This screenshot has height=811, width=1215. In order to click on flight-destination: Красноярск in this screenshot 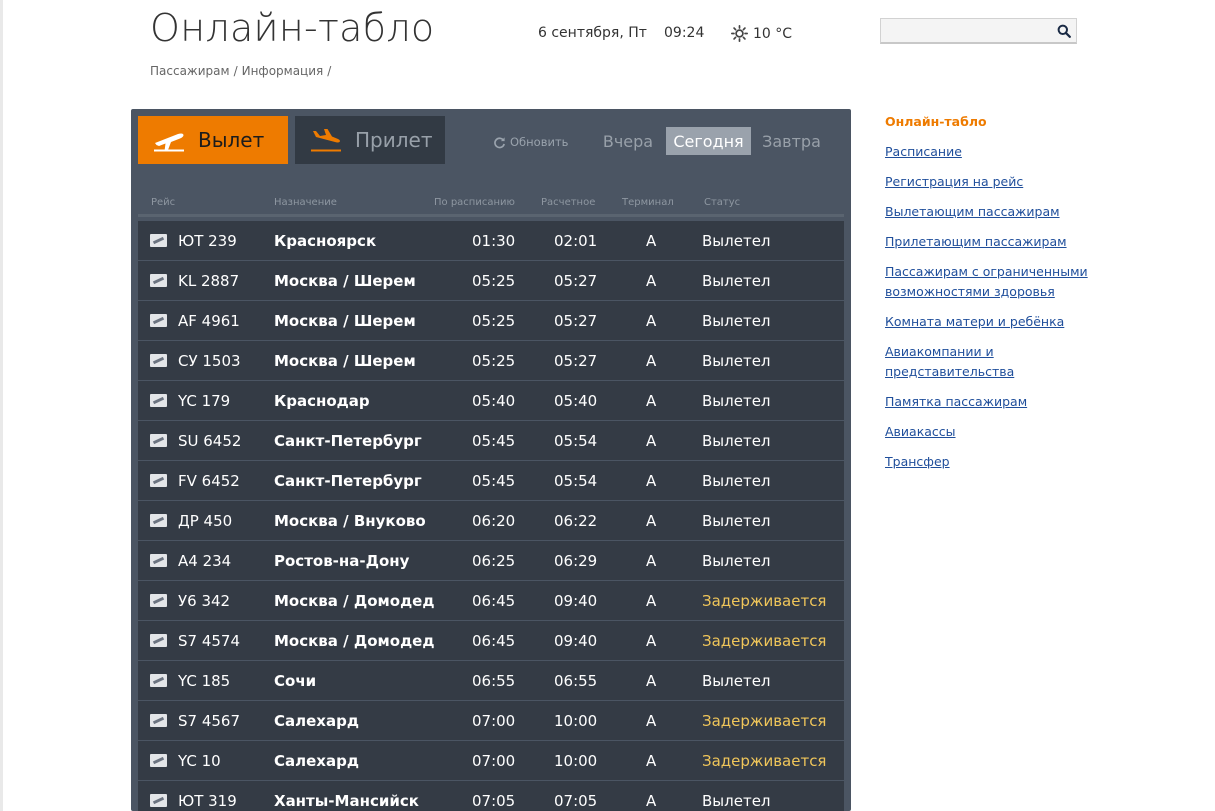, I will do `click(325, 241)`.